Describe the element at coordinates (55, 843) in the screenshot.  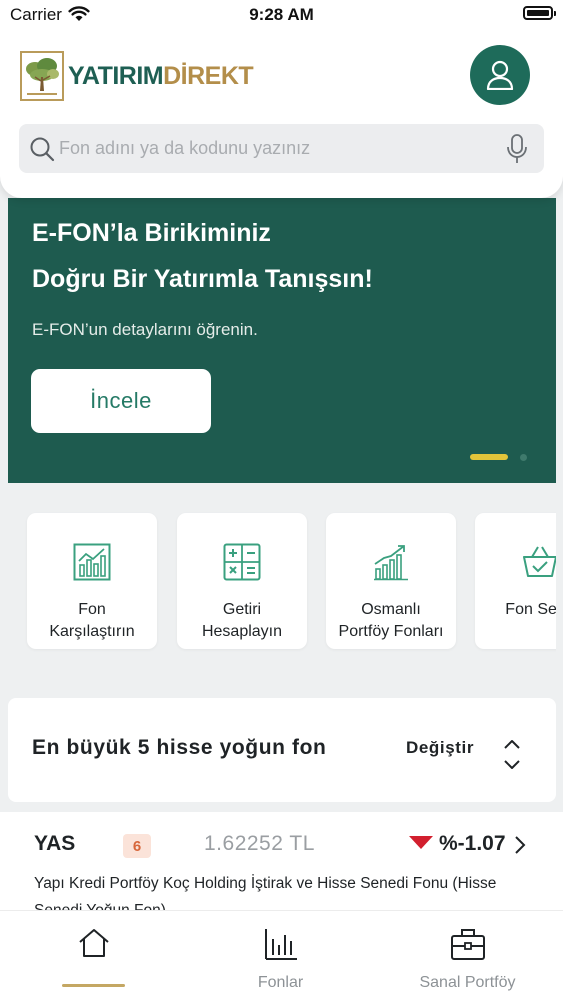
I see `fund-code: YAS` at that location.